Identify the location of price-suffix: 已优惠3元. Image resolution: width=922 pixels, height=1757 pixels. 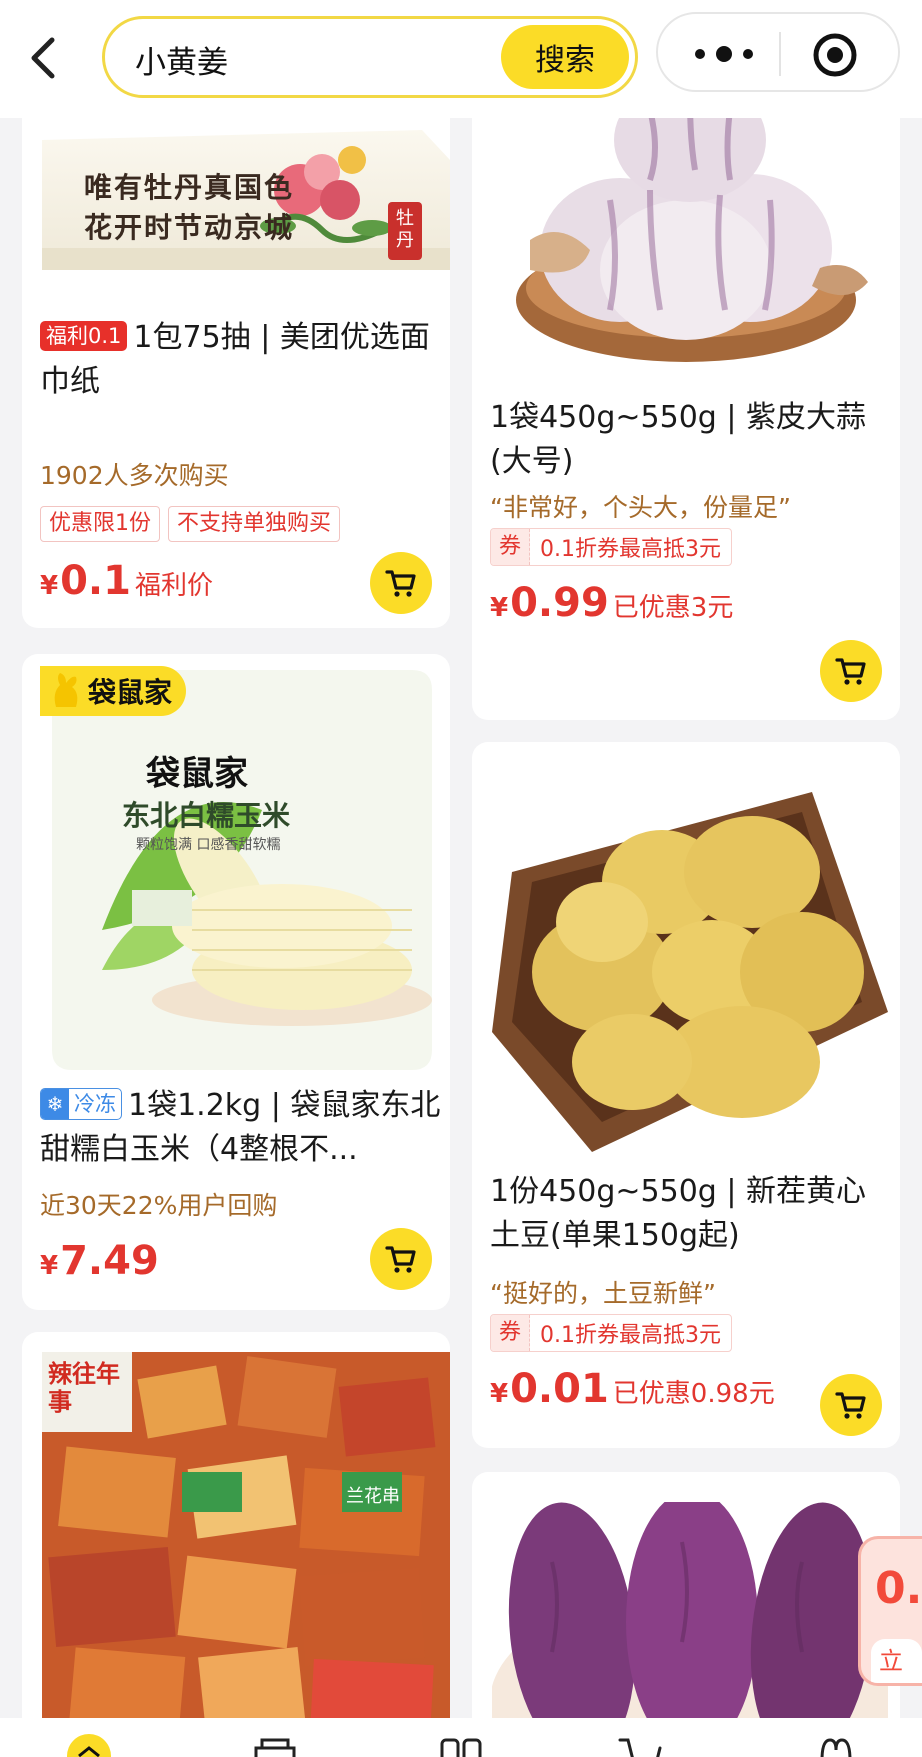
(673, 608).